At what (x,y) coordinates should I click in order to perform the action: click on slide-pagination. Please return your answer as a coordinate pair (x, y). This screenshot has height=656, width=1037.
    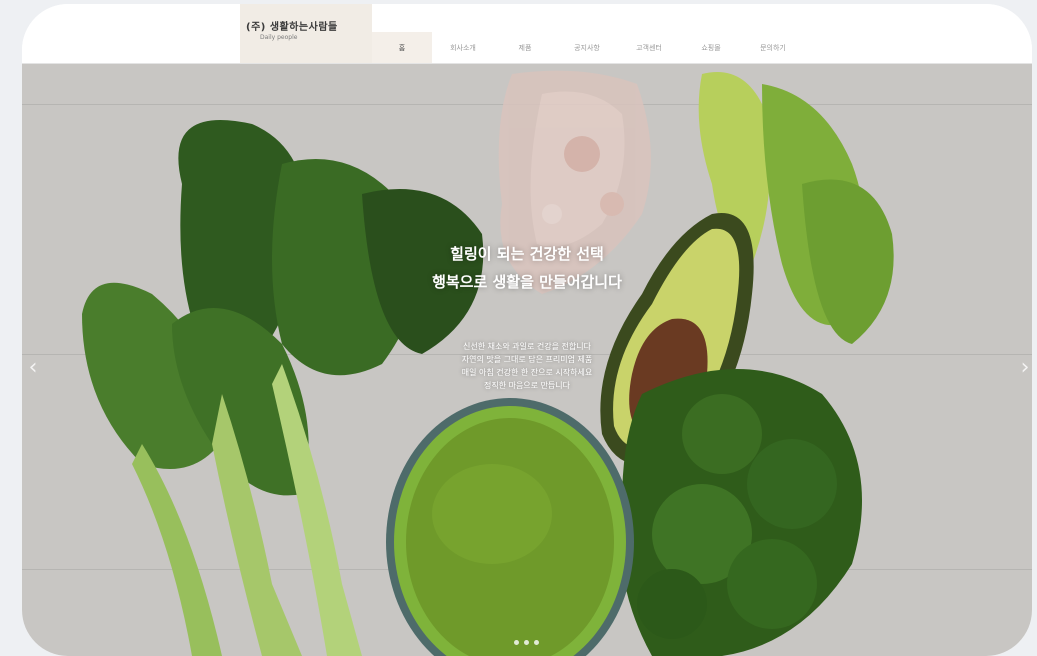
    Looking at the image, I should click on (526, 642).